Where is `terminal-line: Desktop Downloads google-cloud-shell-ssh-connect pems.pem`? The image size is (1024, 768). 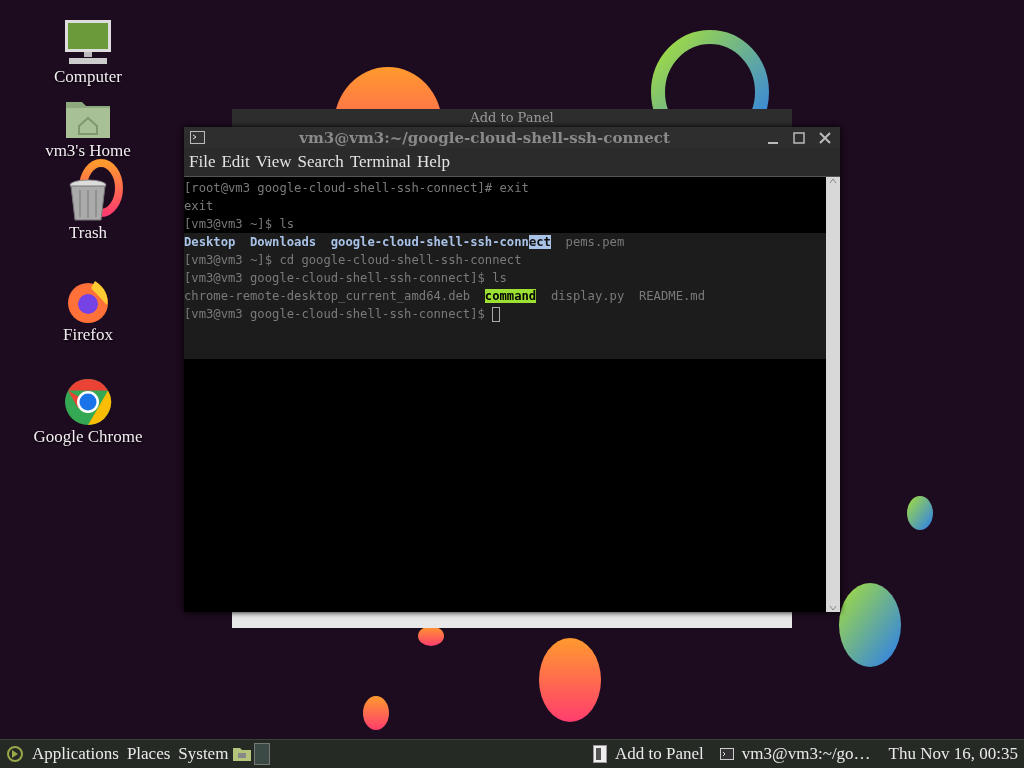 terminal-line: Desktop Downloads google-cloud-shell-ssh-connect pems.pem is located at coordinates (405, 242).